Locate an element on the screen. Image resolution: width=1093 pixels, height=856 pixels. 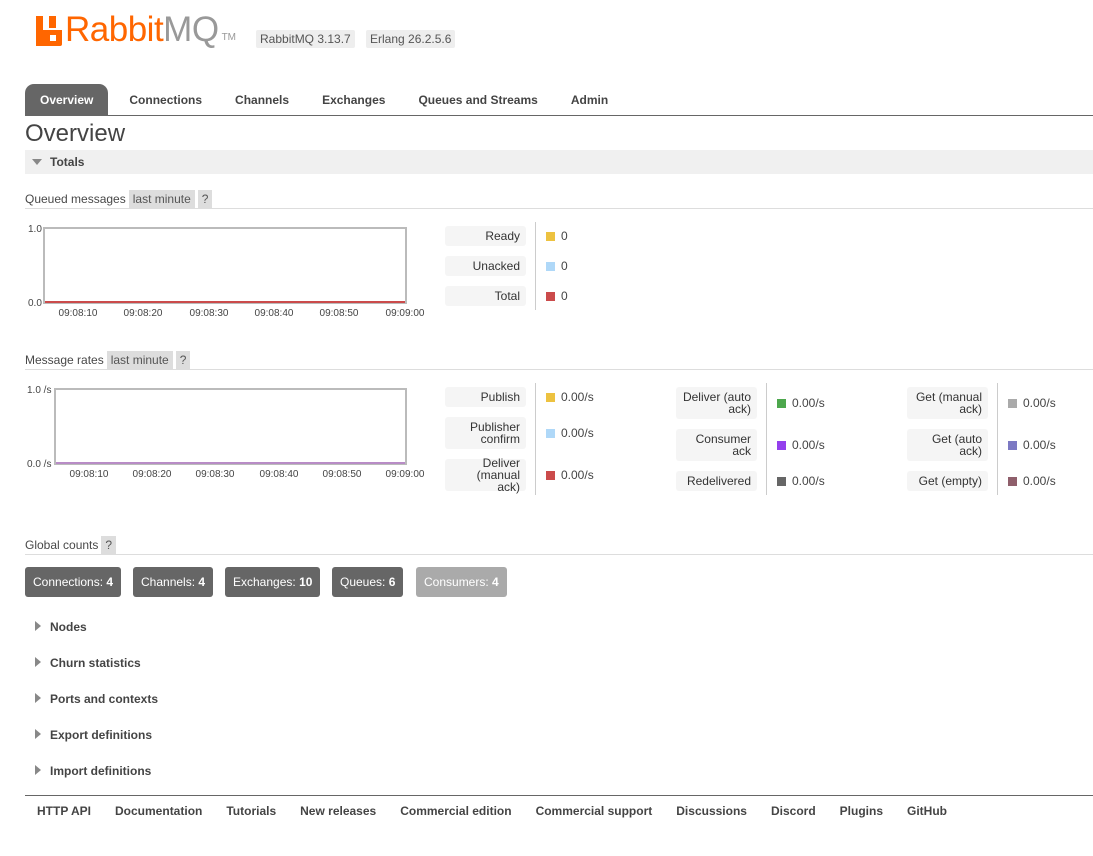
footer-link-github: GitHub is located at coordinates (927, 811).